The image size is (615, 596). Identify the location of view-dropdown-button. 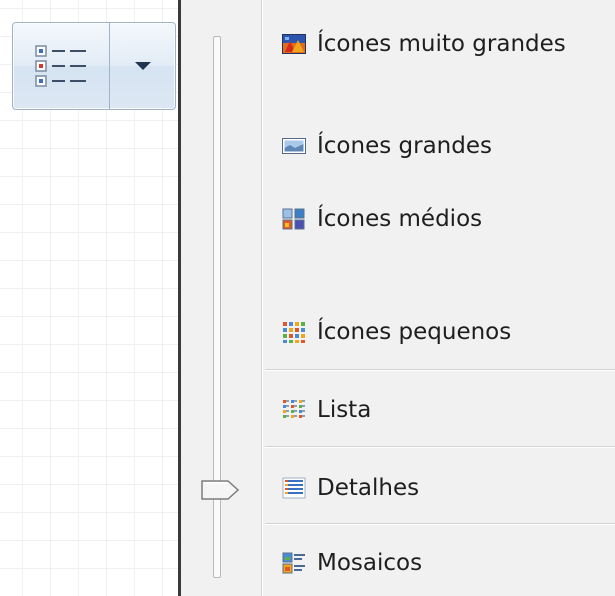
(142, 66).